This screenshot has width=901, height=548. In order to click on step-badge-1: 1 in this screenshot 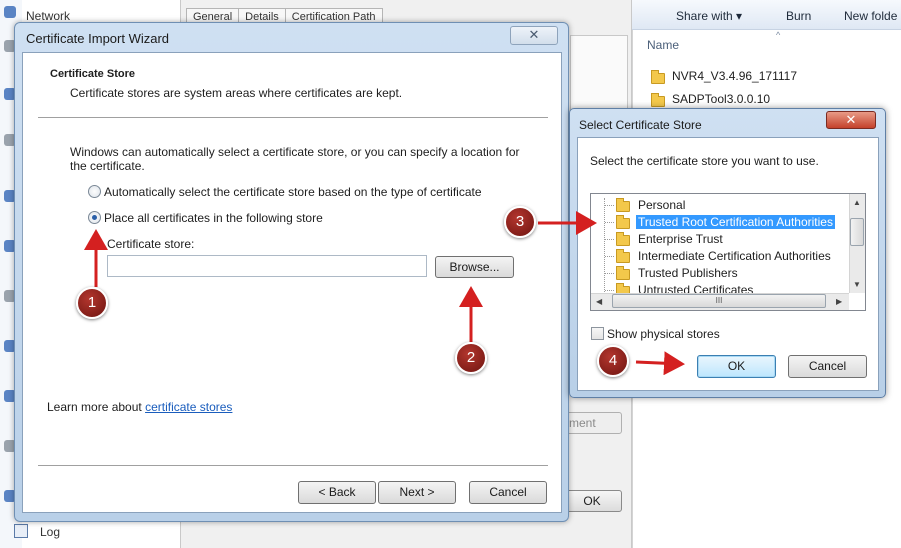, I will do `click(92, 303)`.